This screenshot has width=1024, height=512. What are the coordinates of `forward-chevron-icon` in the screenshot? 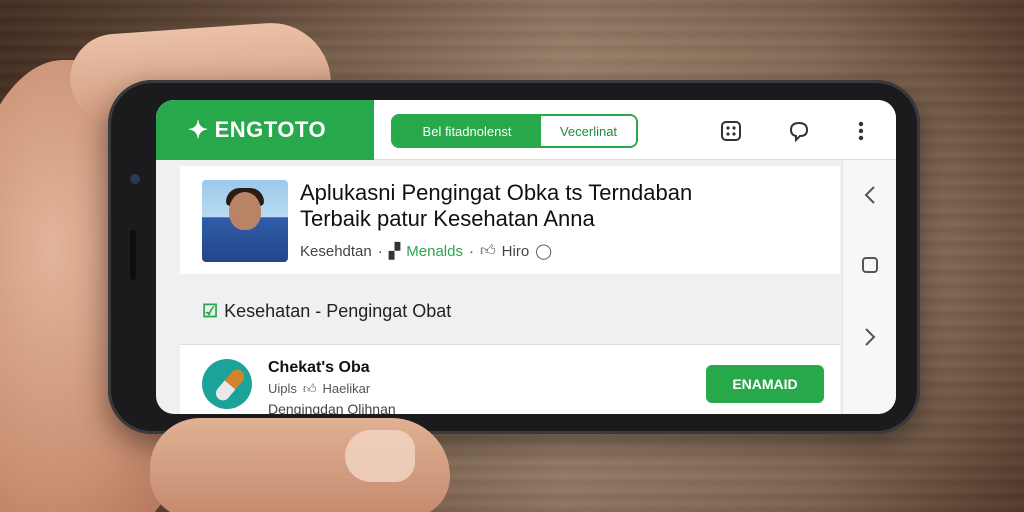 It's located at (870, 337).